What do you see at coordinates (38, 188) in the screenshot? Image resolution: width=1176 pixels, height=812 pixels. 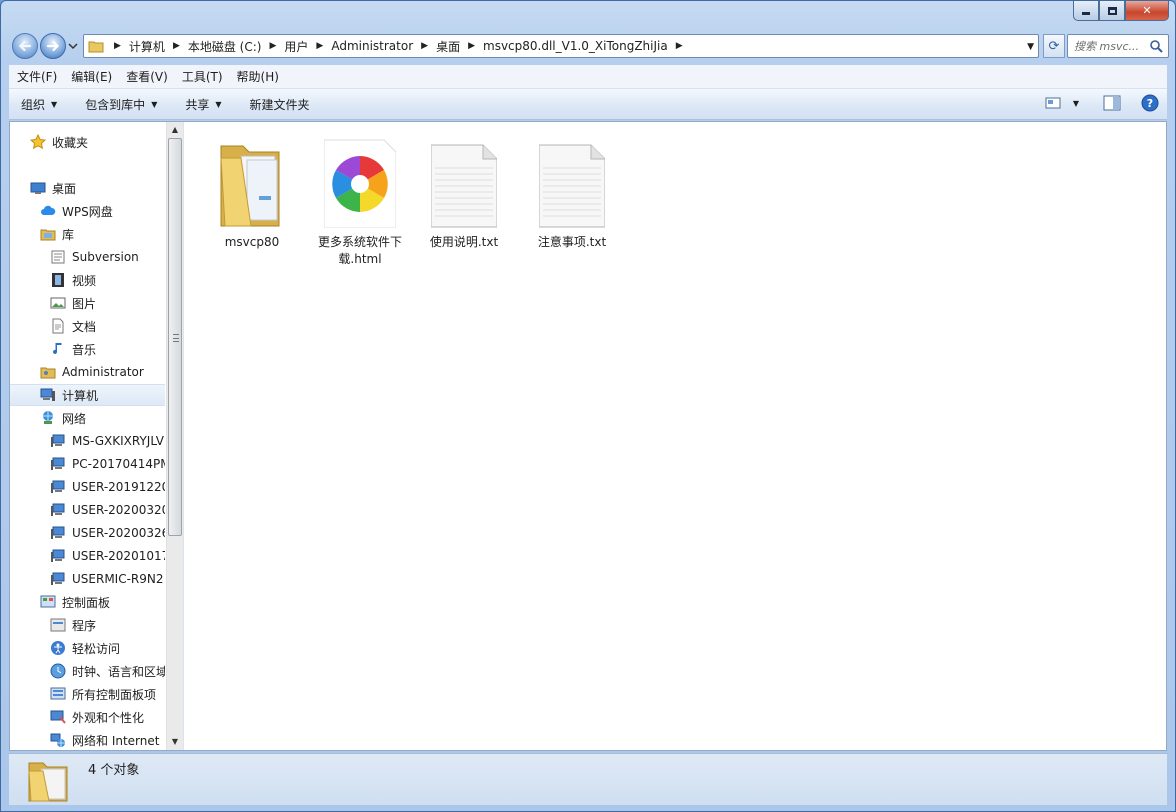 I see `desktop-icon` at bounding box center [38, 188].